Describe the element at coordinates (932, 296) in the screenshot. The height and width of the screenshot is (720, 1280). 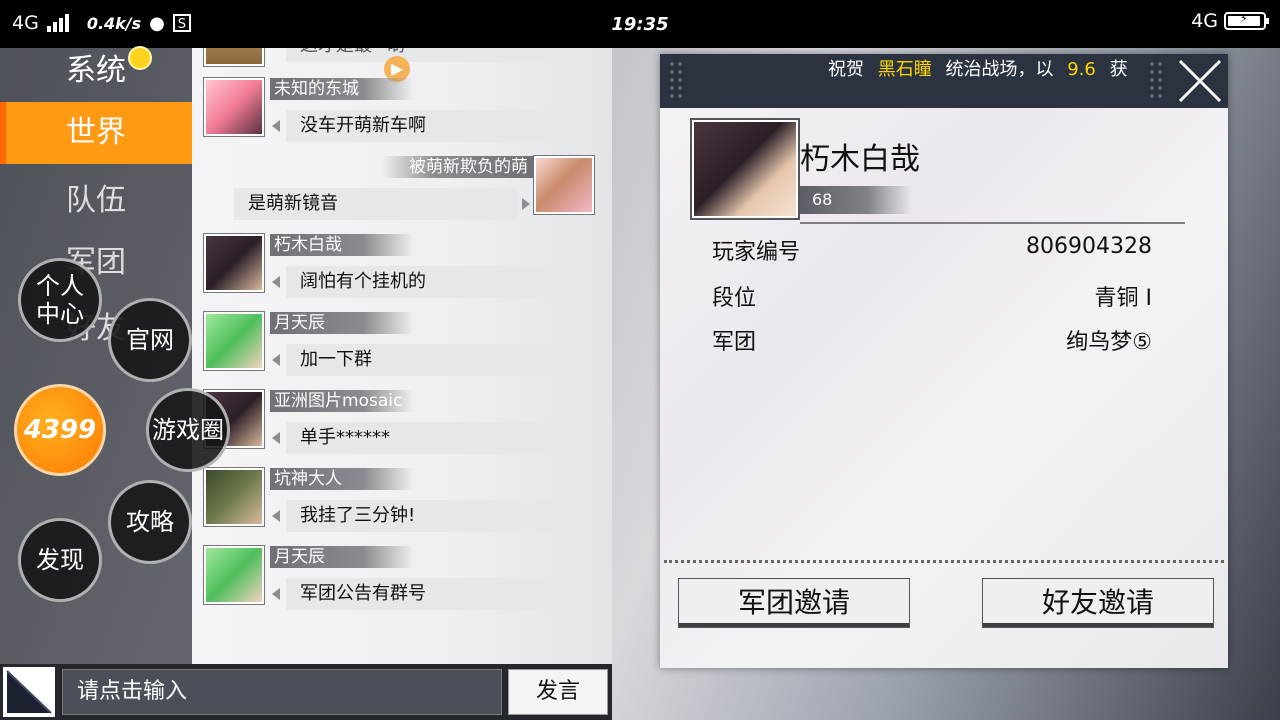
I see `rank-row: 段位 青铜 I` at that location.